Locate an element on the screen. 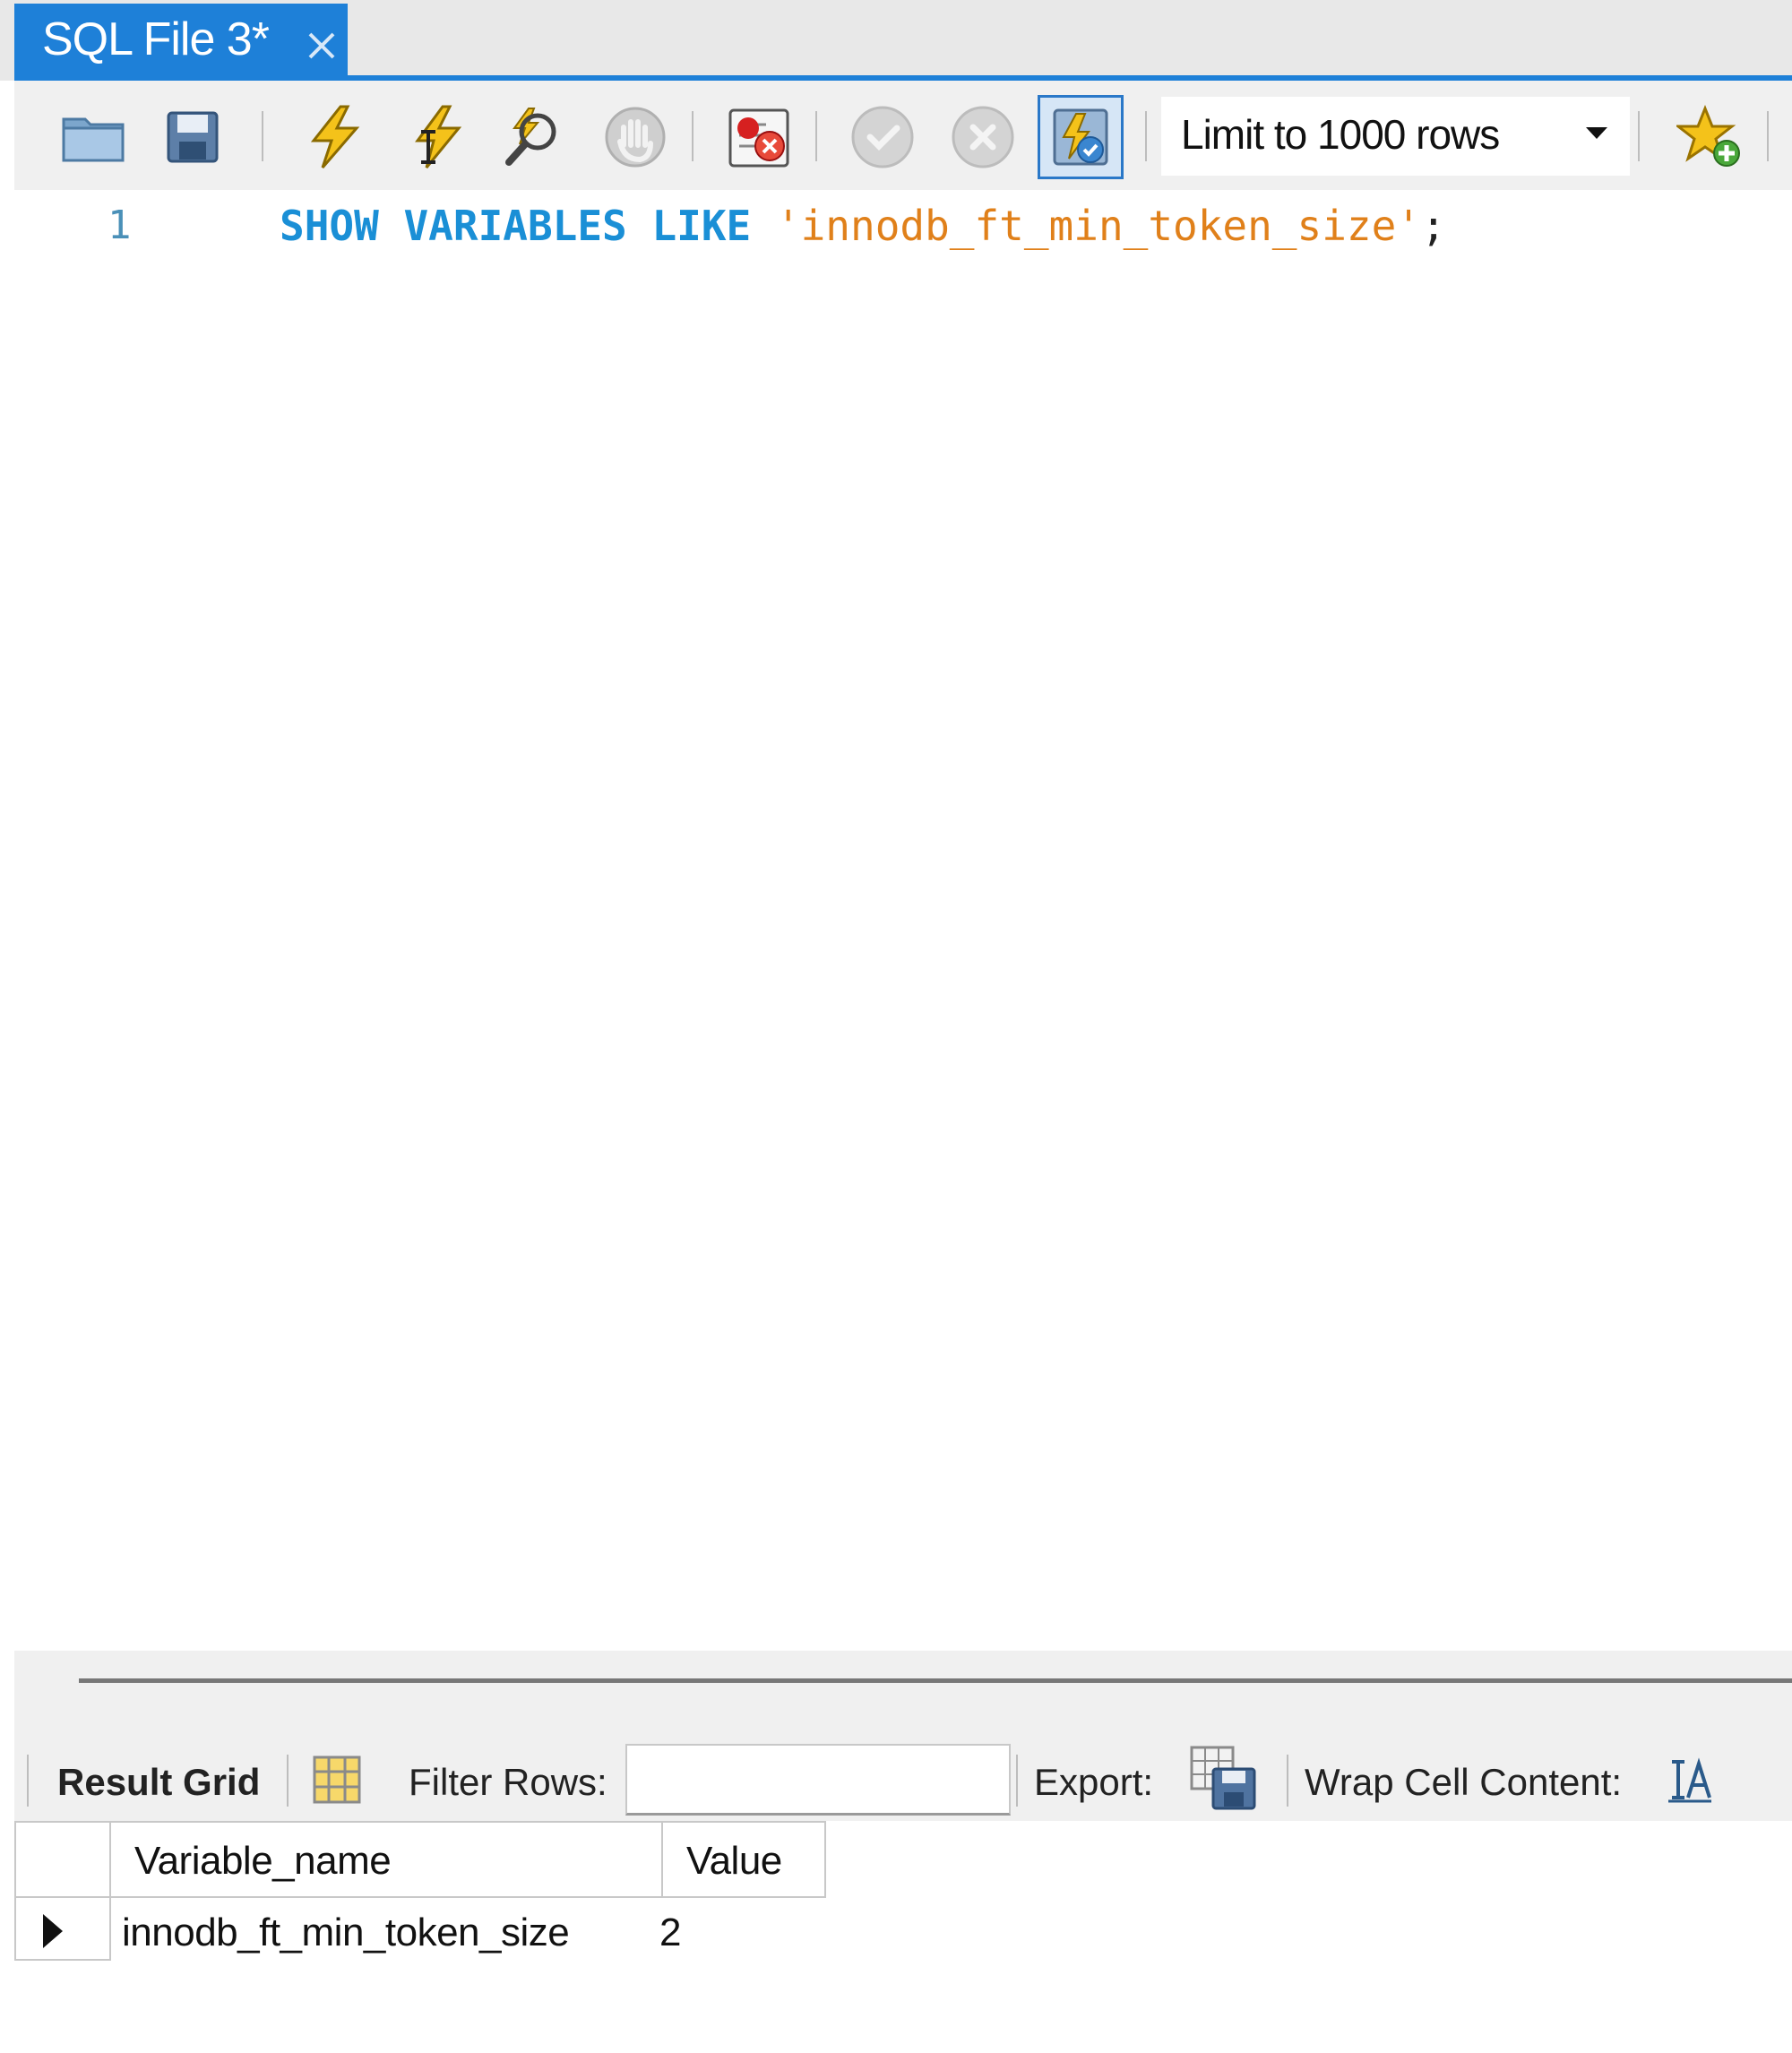 This screenshot has height=2053, width=1792. column-header-variable-name: Variable_name is located at coordinates (386, 1859).